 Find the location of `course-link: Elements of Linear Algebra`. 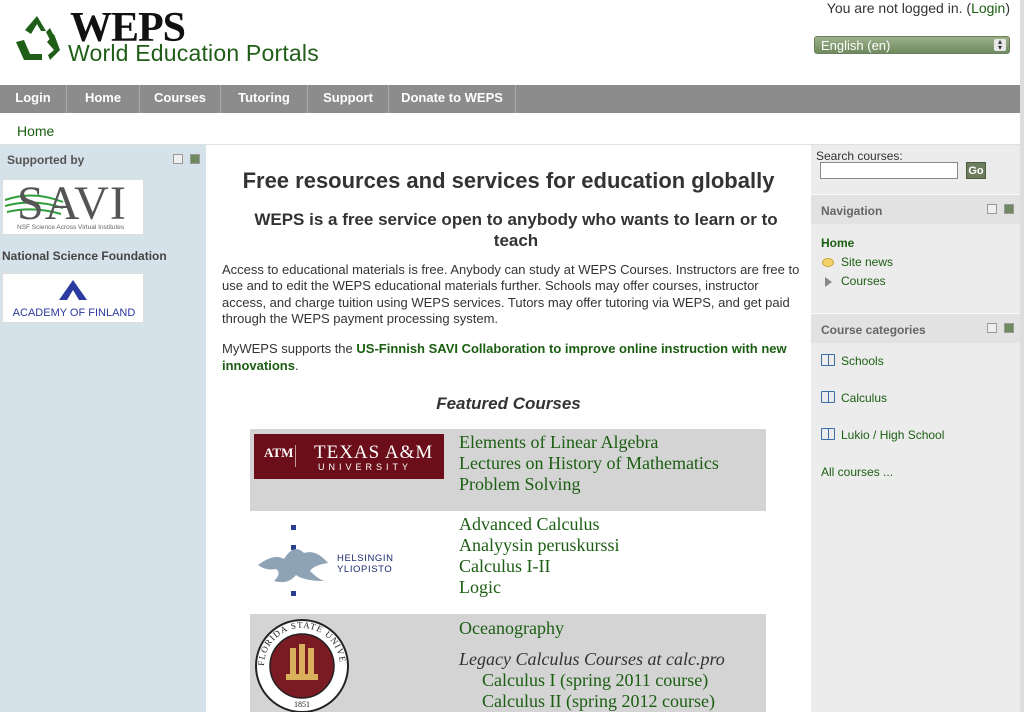

course-link: Elements of Linear Algebra is located at coordinates (589, 442).